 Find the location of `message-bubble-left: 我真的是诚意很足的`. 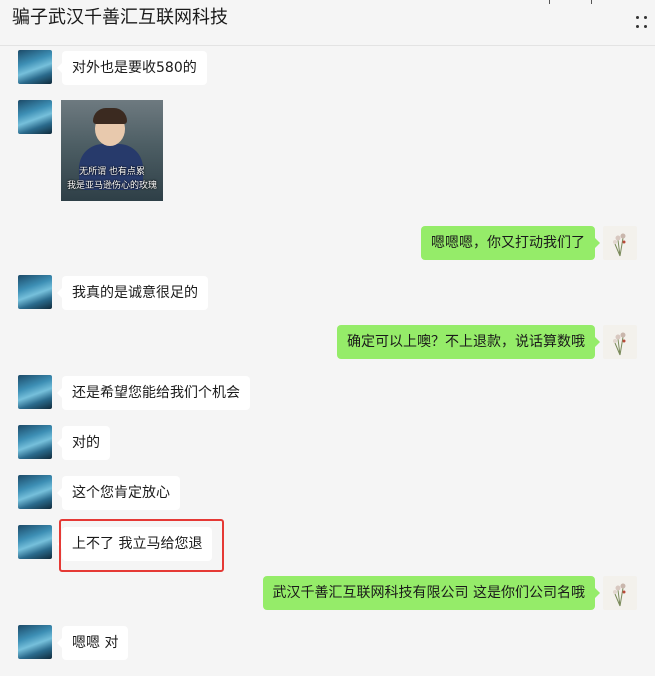

message-bubble-left: 我真的是诚意很足的 is located at coordinates (132, 293).